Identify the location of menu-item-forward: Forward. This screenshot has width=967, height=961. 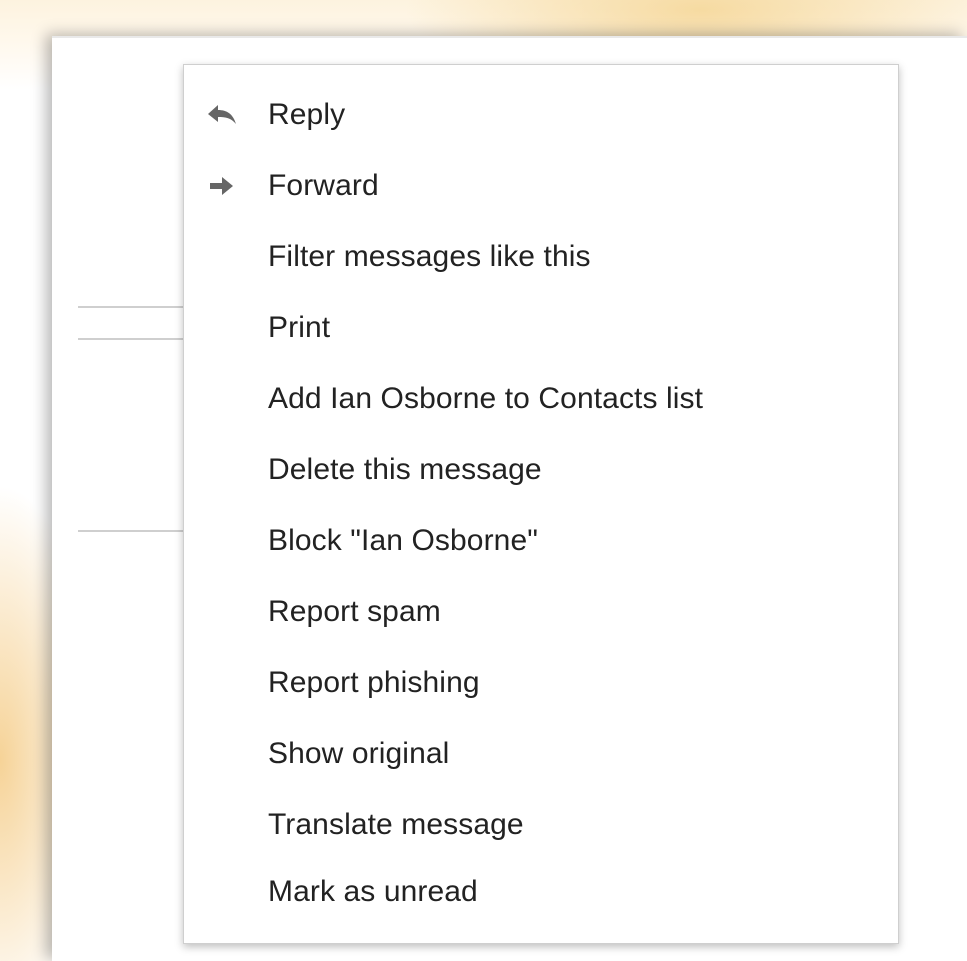
(541, 186).